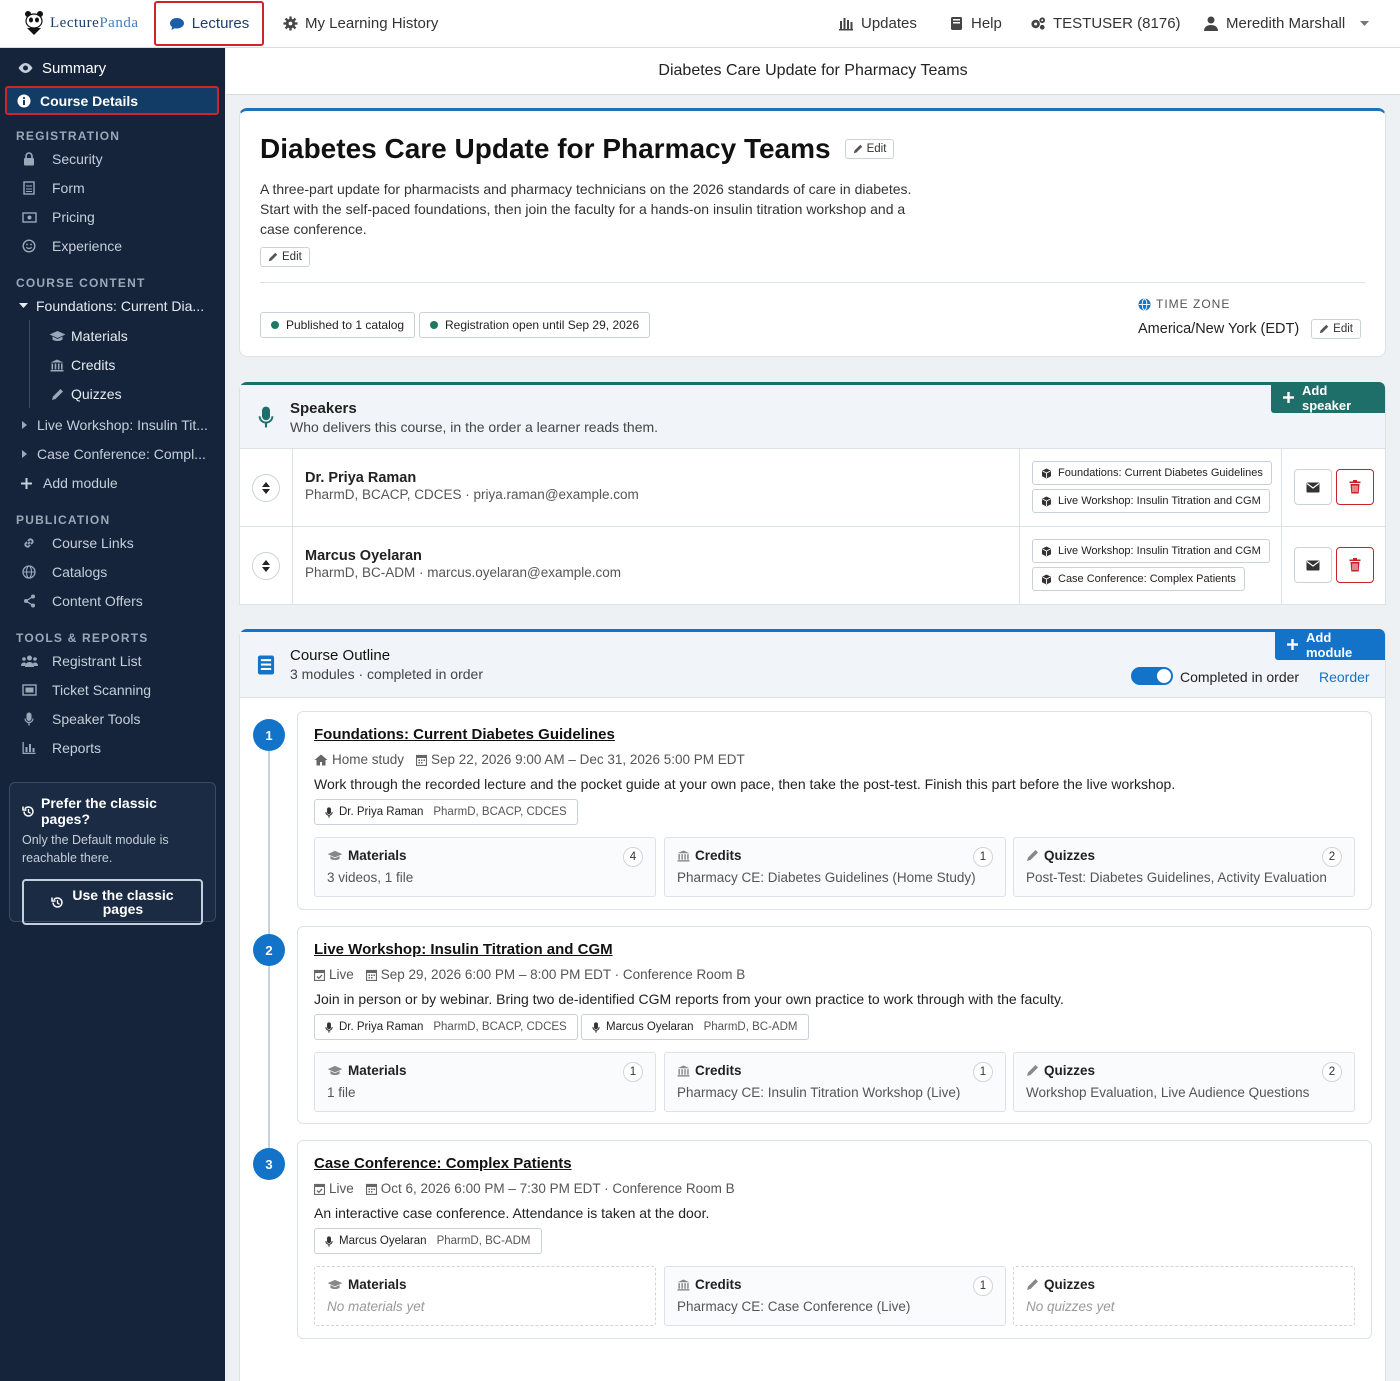  What do you see at coordinates (1184, 1296) in the screenshot?
I see `module-quizzes-card: Quizzes No quizzes yet` at bounding box center [1184, 1296].